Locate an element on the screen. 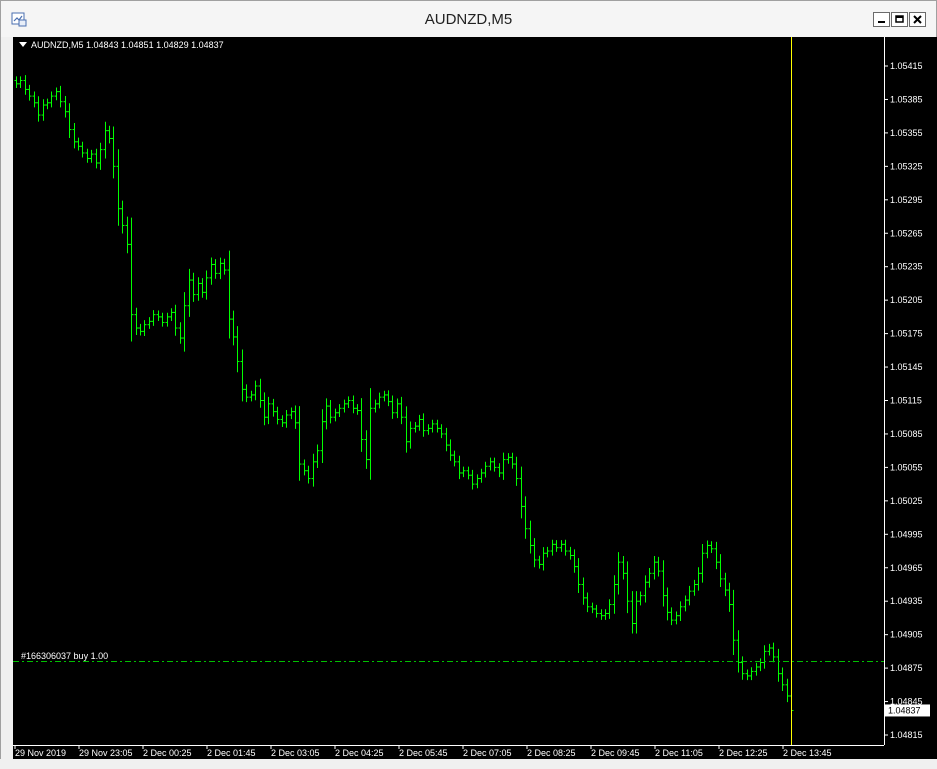  time-tick-label: 2 Dec 12:25 is located at coordinates (743, 753).